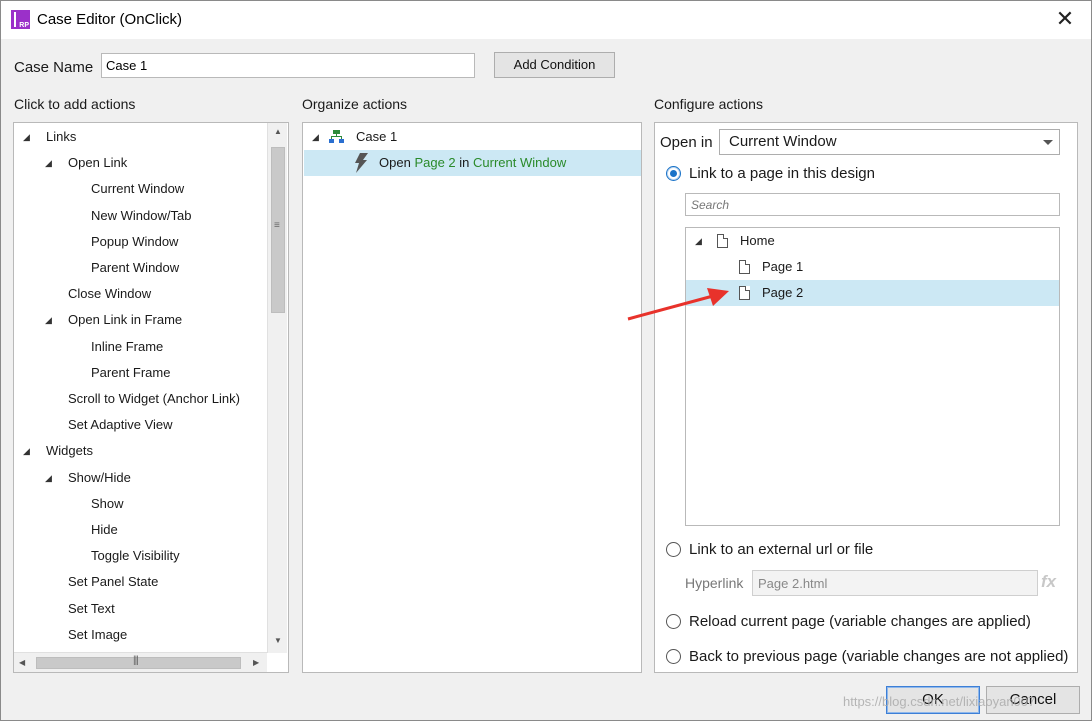  What do you see at coordinates (127, 346) in the screenshot?
I see `tree-item-label: Inline Frame` at bounding box center [127, 346].